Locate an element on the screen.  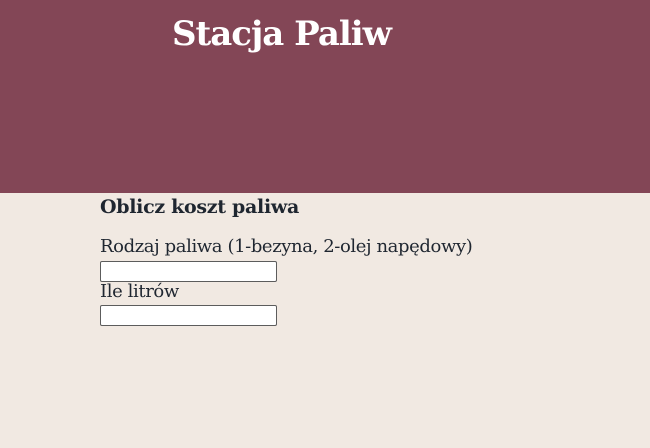
liters-label: Ile litrów is located at coordinates (139, 291).